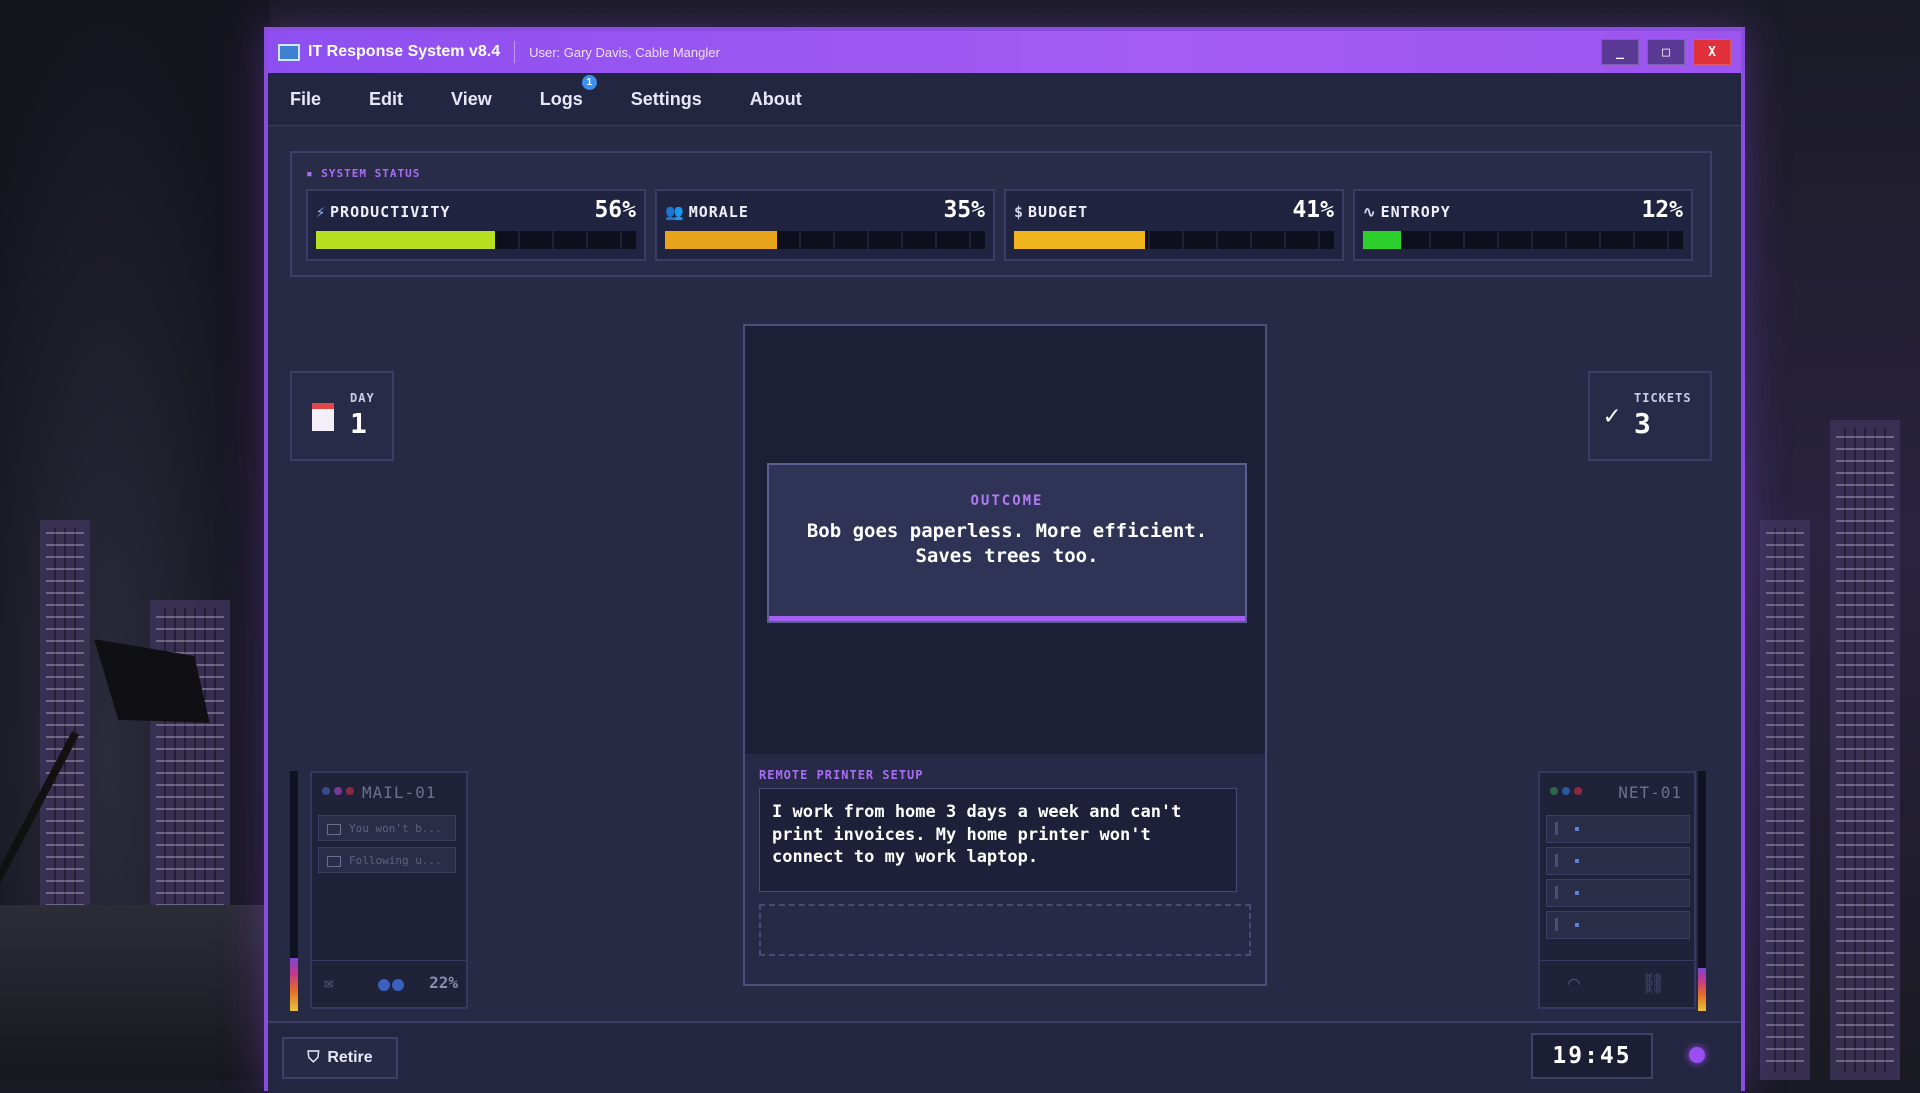 The height and width of the screenshot is (1093, 1920). I want to click on checkmark-icon: ✓, so click(1612, 416).